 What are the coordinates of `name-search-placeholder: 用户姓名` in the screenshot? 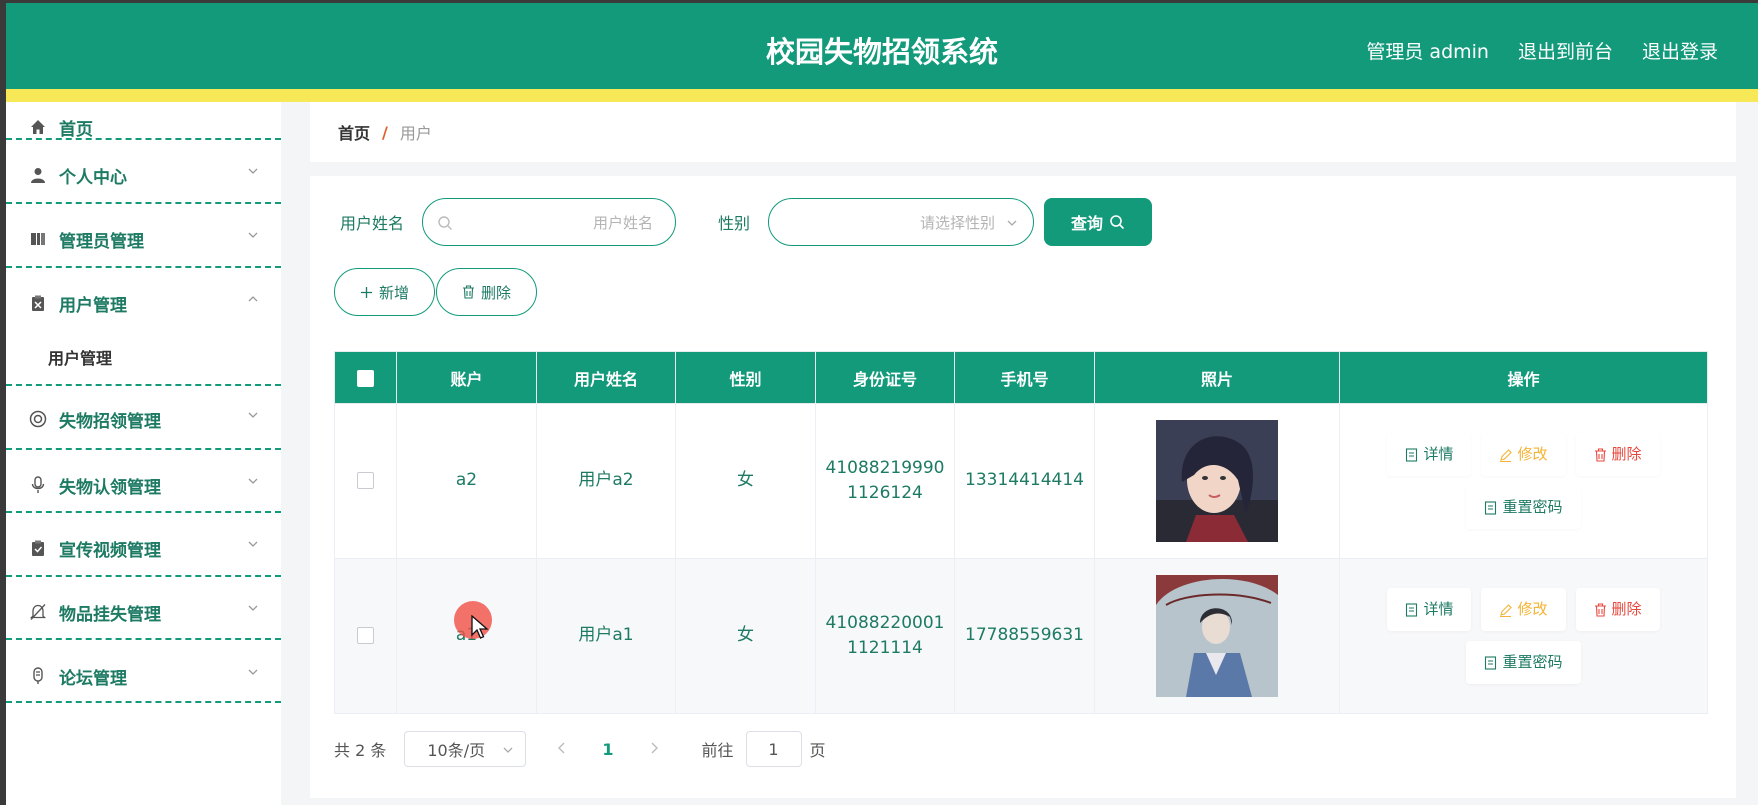 It's located at (622, 223).